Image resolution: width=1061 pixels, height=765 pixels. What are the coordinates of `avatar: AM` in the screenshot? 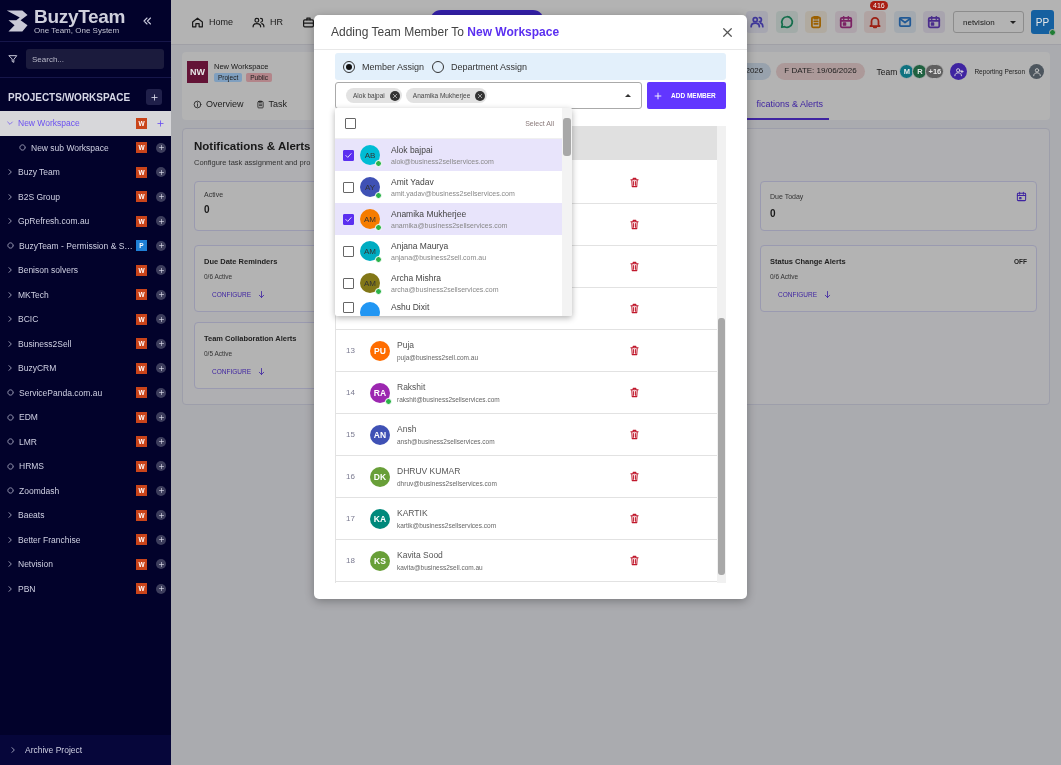 It's located at (370, 251).